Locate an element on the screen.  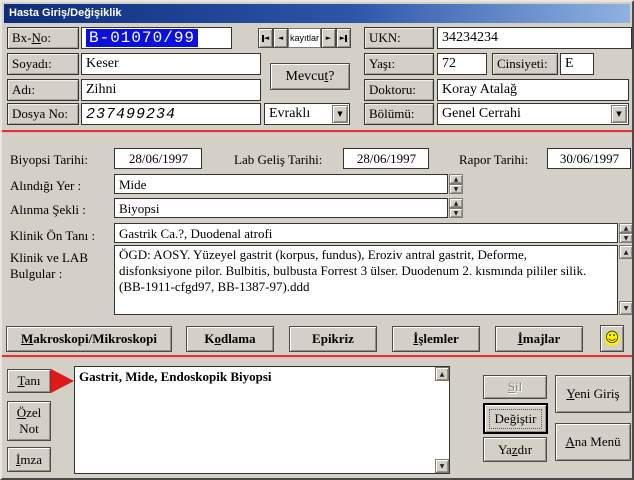
lab-gelis-tarihi-input: 28/06/1997 is located at coordinates (386, 158).